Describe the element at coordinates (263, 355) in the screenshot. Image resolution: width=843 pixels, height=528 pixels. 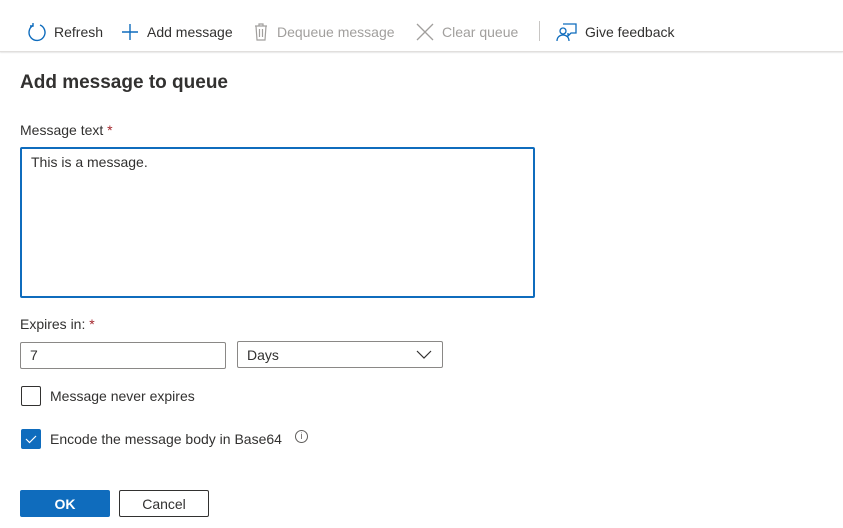
I see `unit-value: Days` at that location.